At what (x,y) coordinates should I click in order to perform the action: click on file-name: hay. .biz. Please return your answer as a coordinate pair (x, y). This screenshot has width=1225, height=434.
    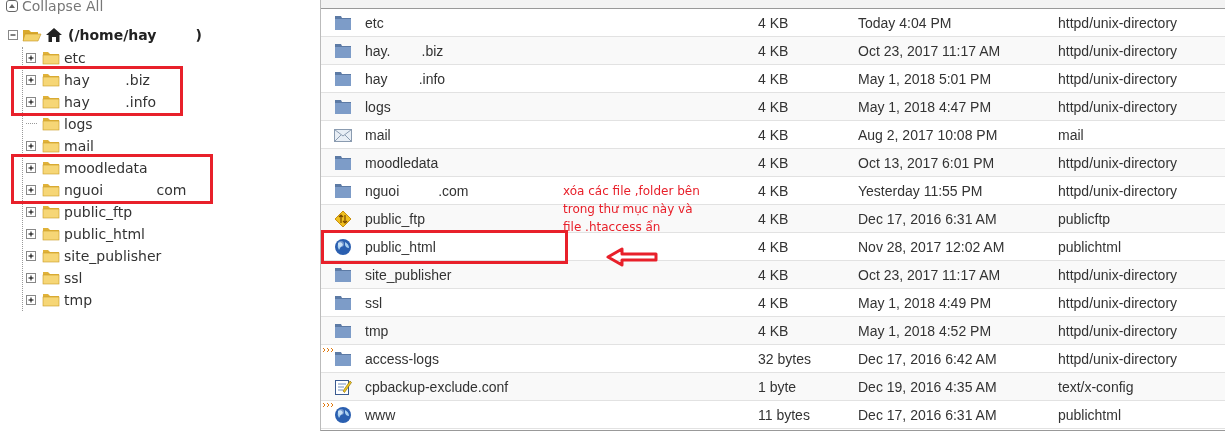
    Looking at the image, I should click on (404, 50).